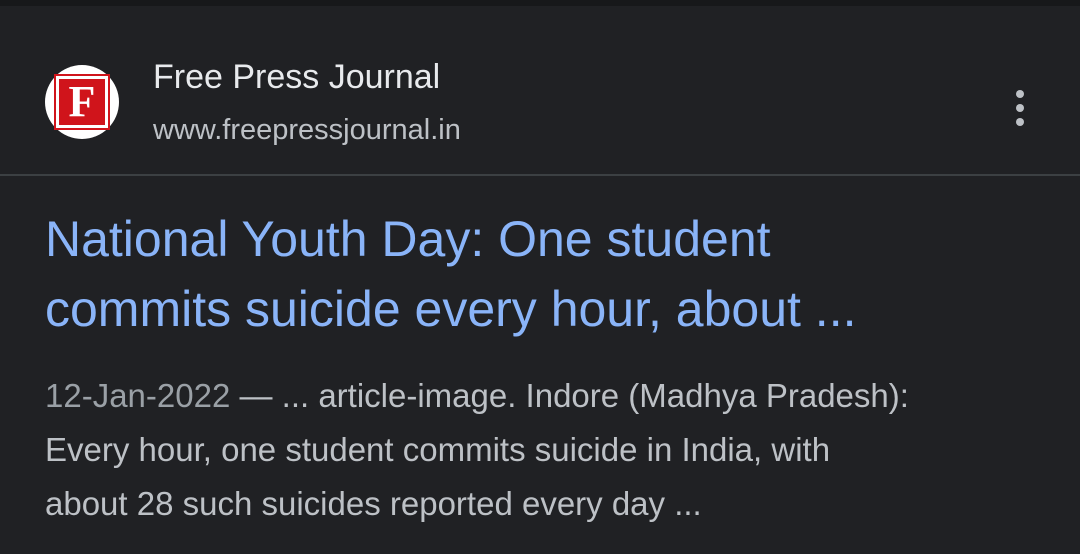 Image resolution: width=1080 pixels, height=554 pixels. Describe the element at coordinates (540, 175) in the screenshot. I see `divider` at that location.